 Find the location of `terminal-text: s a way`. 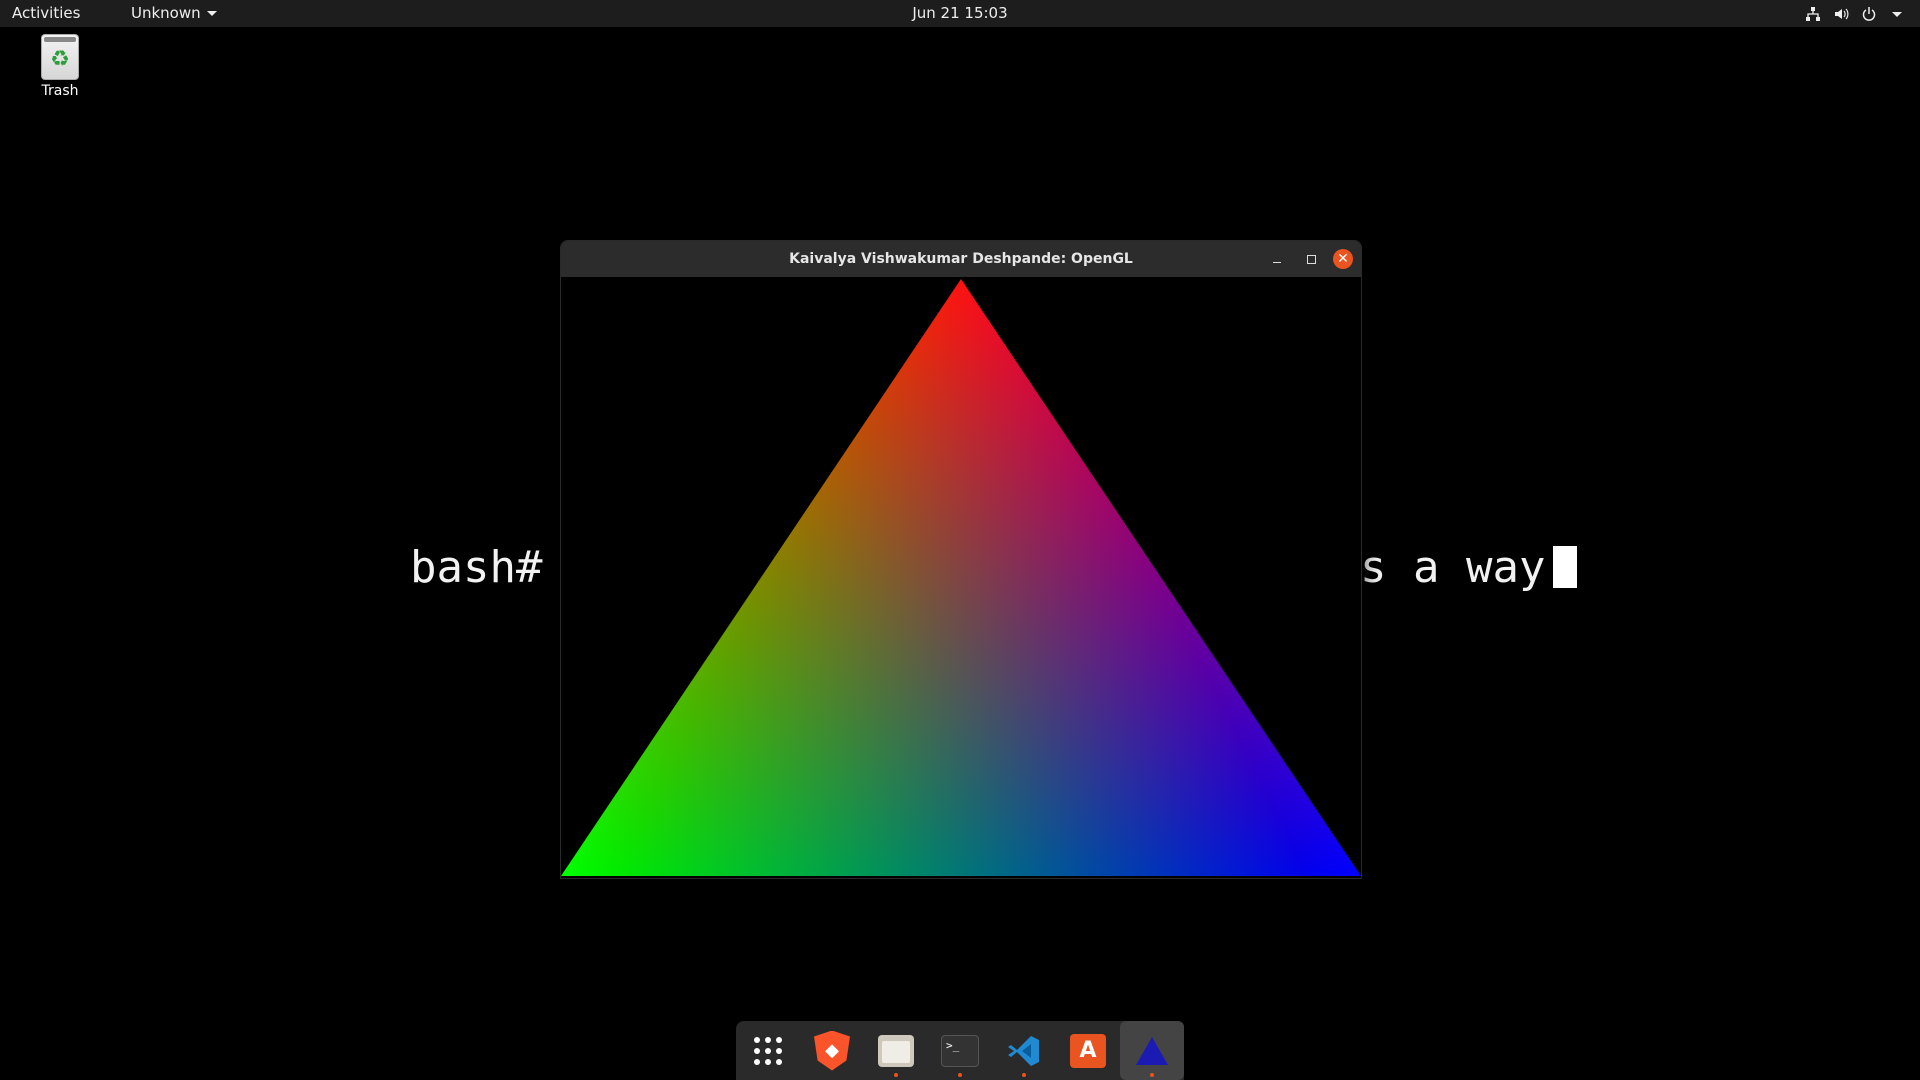

terminal-text: s a way is located at coordinates (1453, 567).